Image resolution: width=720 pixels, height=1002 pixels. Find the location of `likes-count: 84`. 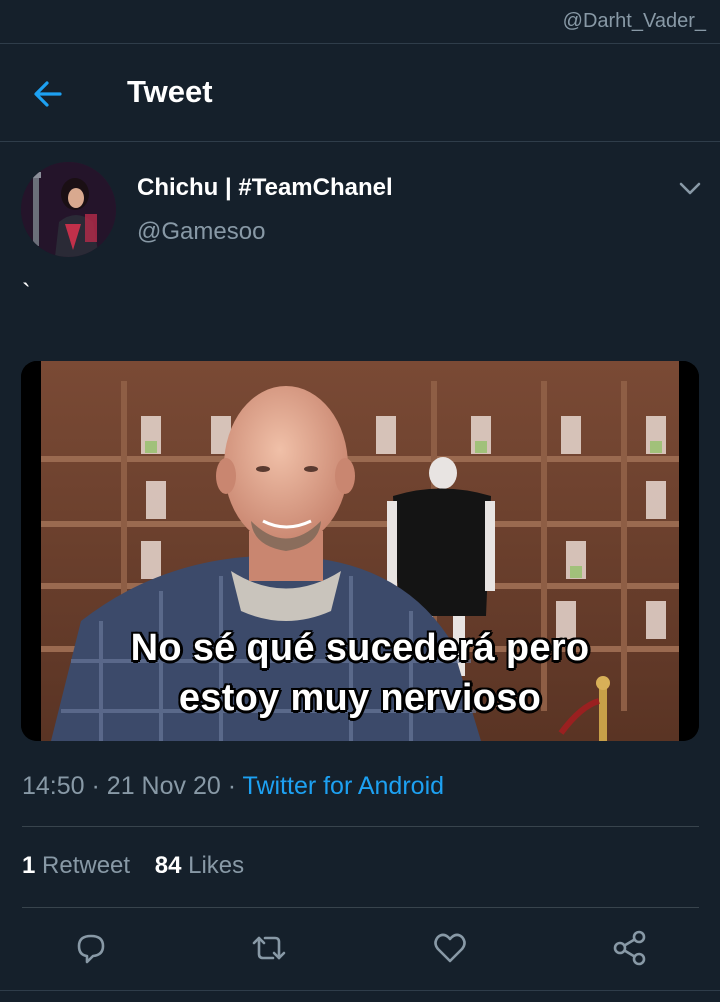

likes-count: 84 is located at coordinates (168, 865).